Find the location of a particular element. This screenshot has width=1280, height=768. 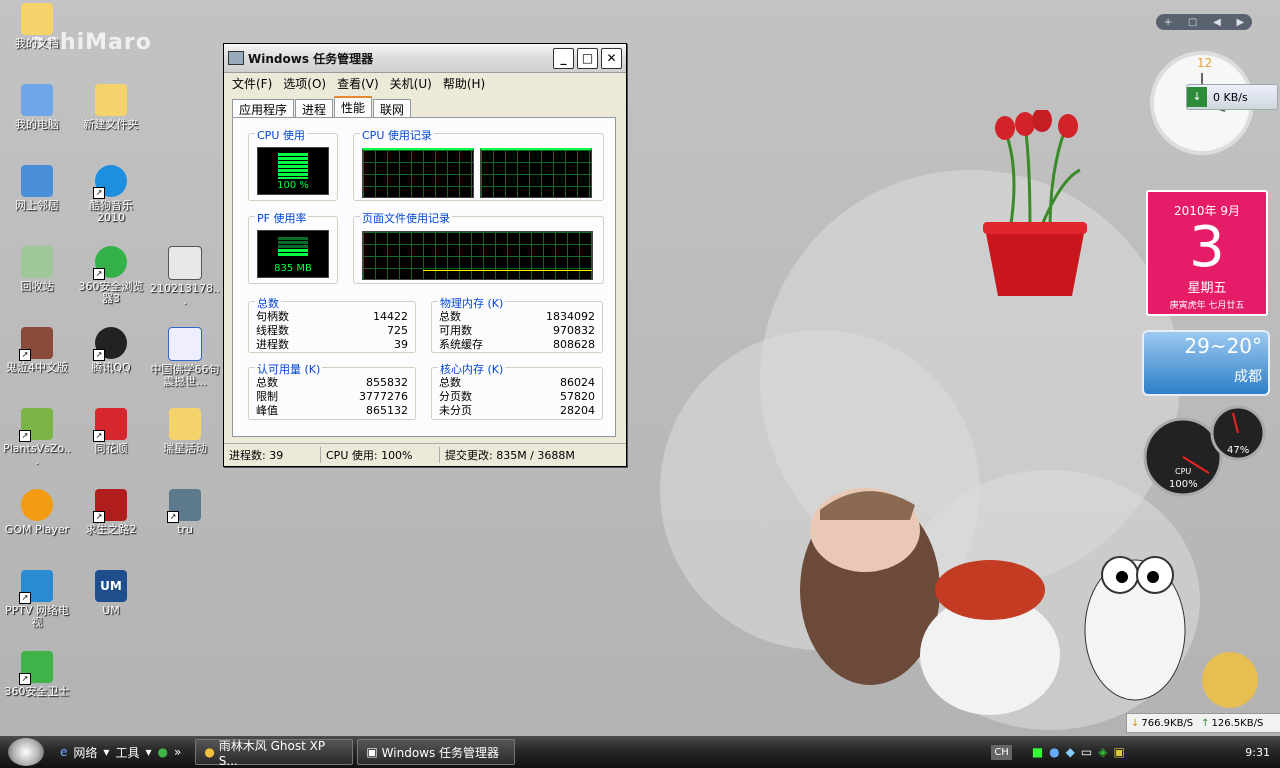

minimize-icon: _ is located at coordinates (563, 58).